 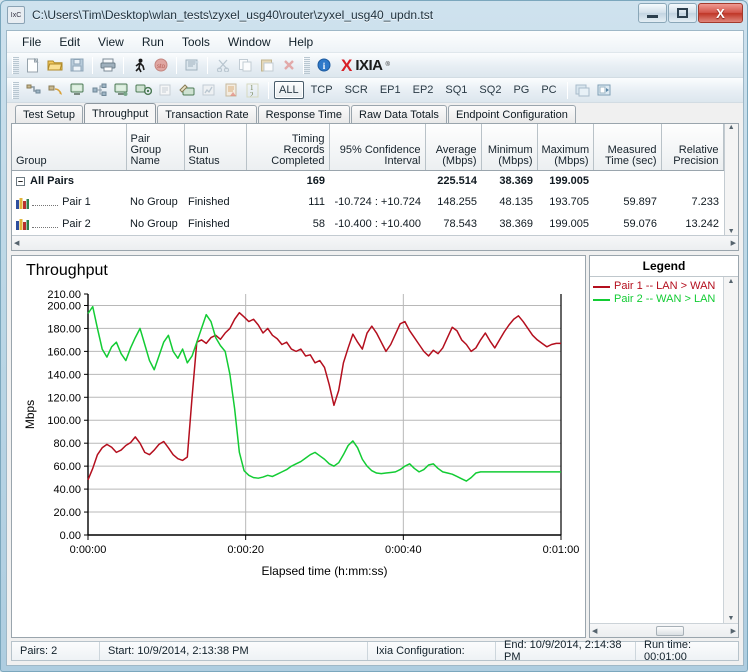 I want to click on legend-scroll-thumb, so click(x=670, y=630).